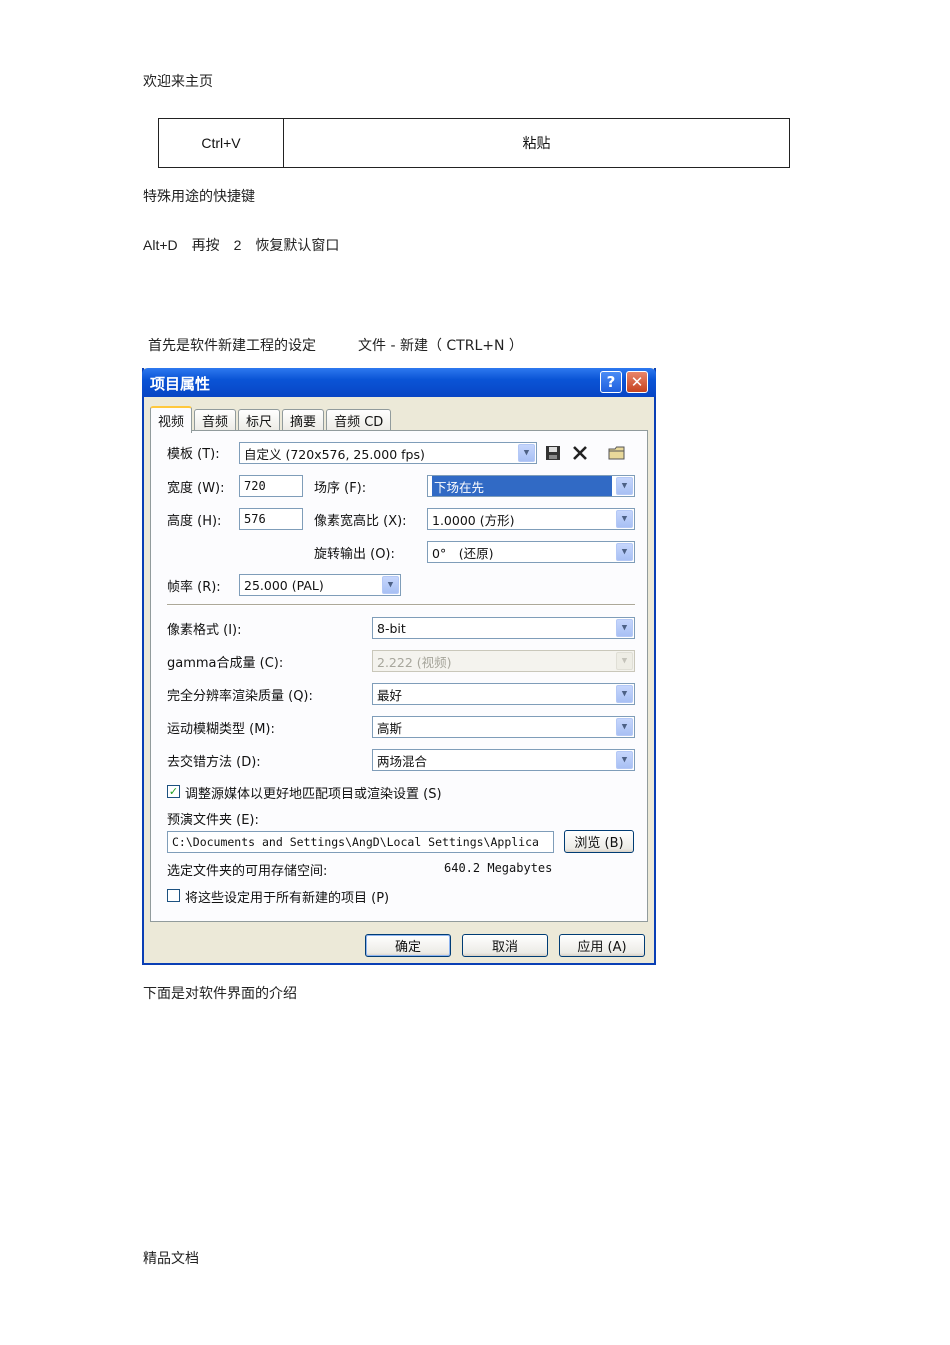  Describe the element at coordinates (313, 794) in the screenshot. I see `adjust-source-label: 调整源媒体以更好地匹配项目或渲染设置 (S)` at that location.